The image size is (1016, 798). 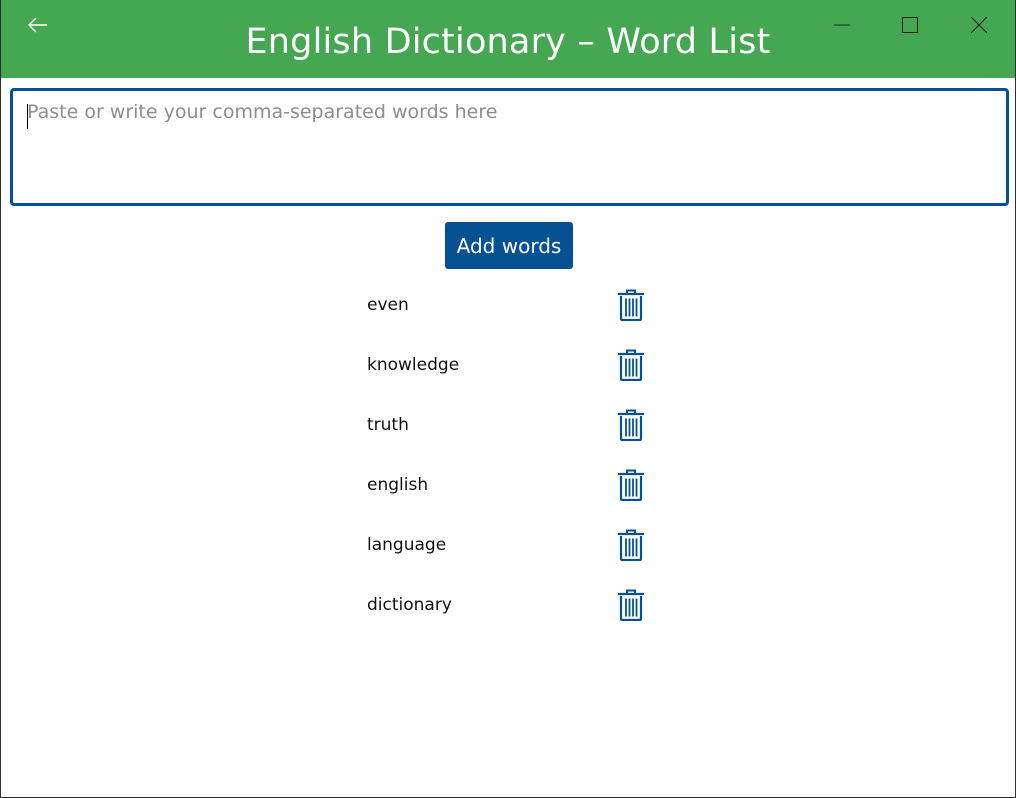 I want to click on text-caret, so click(x=27, y=116).